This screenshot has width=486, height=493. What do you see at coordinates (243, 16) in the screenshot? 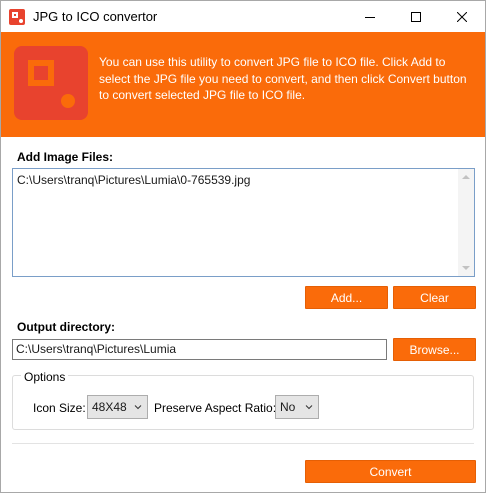
I see `title-bar: JPG to ICO convertor` at bounding box center [243, 16].